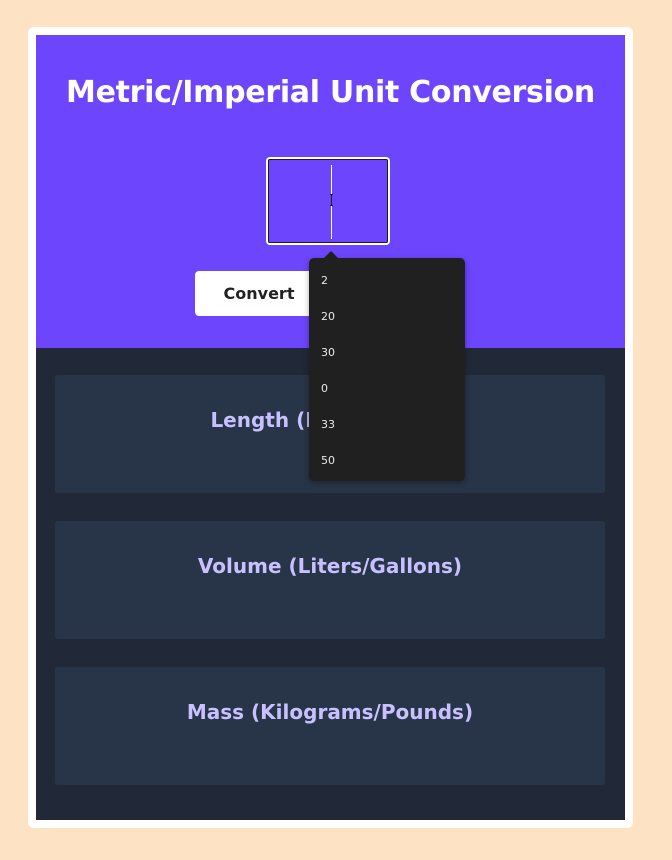 The width and height of the screenshot is (672, 860). I want to click on mass-section-label: Mass (Kilograms/Pounds), so click(330, 712).